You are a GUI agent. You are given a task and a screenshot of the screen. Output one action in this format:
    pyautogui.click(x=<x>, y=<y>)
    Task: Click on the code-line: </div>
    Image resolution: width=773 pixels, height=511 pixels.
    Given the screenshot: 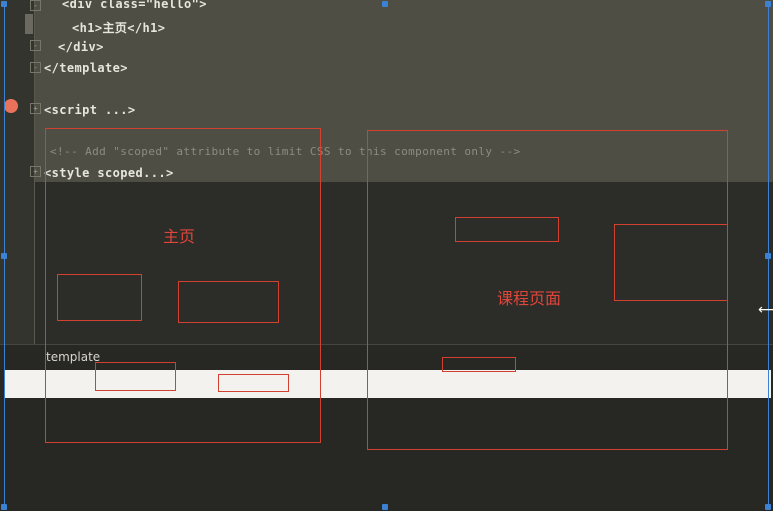 What is the action you would take?
    pyautogui.click(x=81, y=47)
    